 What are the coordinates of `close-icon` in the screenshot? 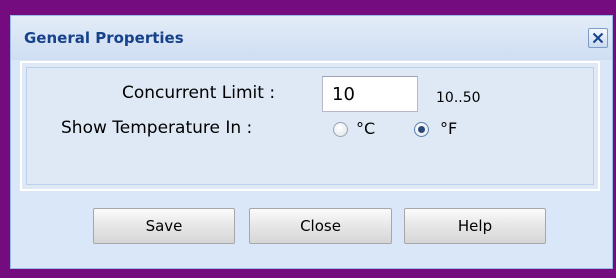 It's located at (598, 38).